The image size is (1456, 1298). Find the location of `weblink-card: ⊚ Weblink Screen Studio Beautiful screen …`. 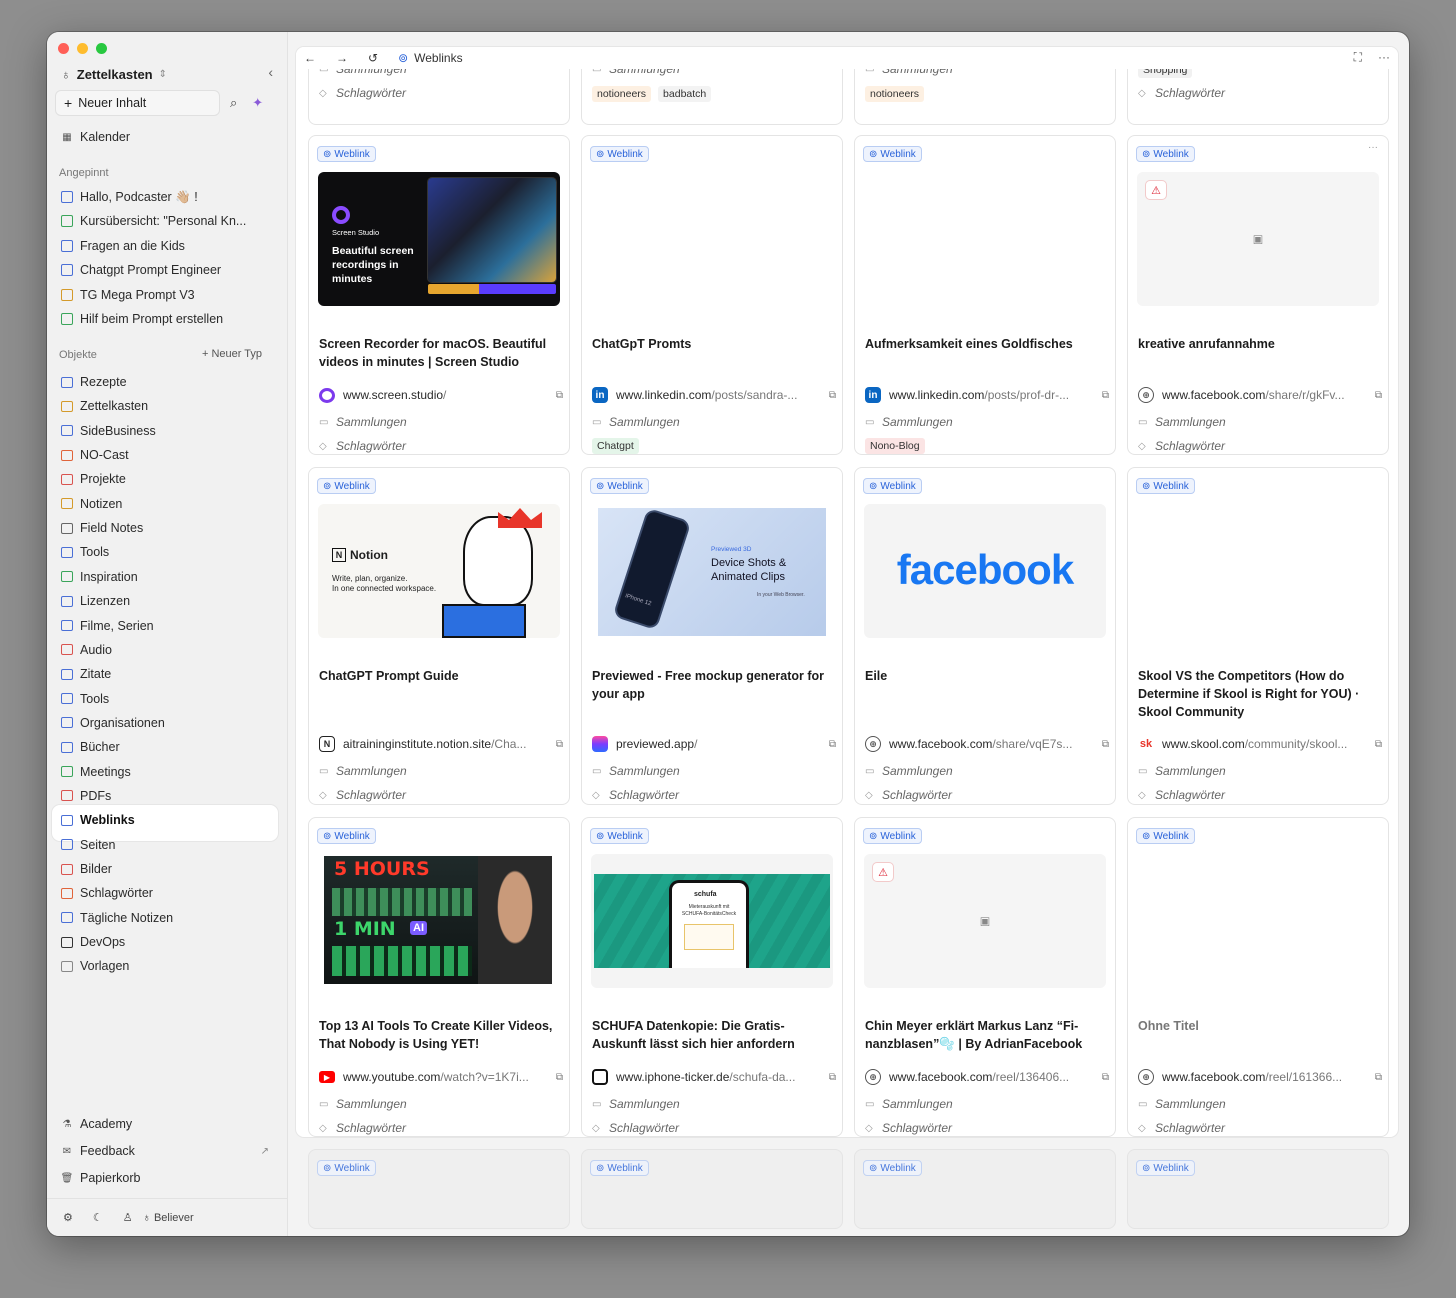

weblink-card: ⊚ Weblink Screen Studio Beautiful screen … is located at coordinates (439, 295).